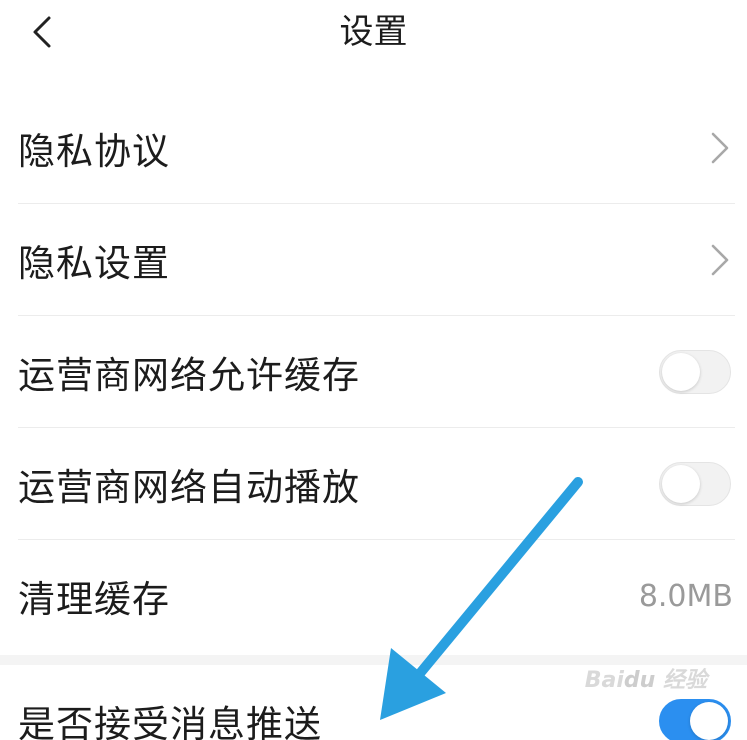 Image resolution: width=747 pixels, height=740 pixels. I want to click on carrier-cache-toggle, so click(695, 371).